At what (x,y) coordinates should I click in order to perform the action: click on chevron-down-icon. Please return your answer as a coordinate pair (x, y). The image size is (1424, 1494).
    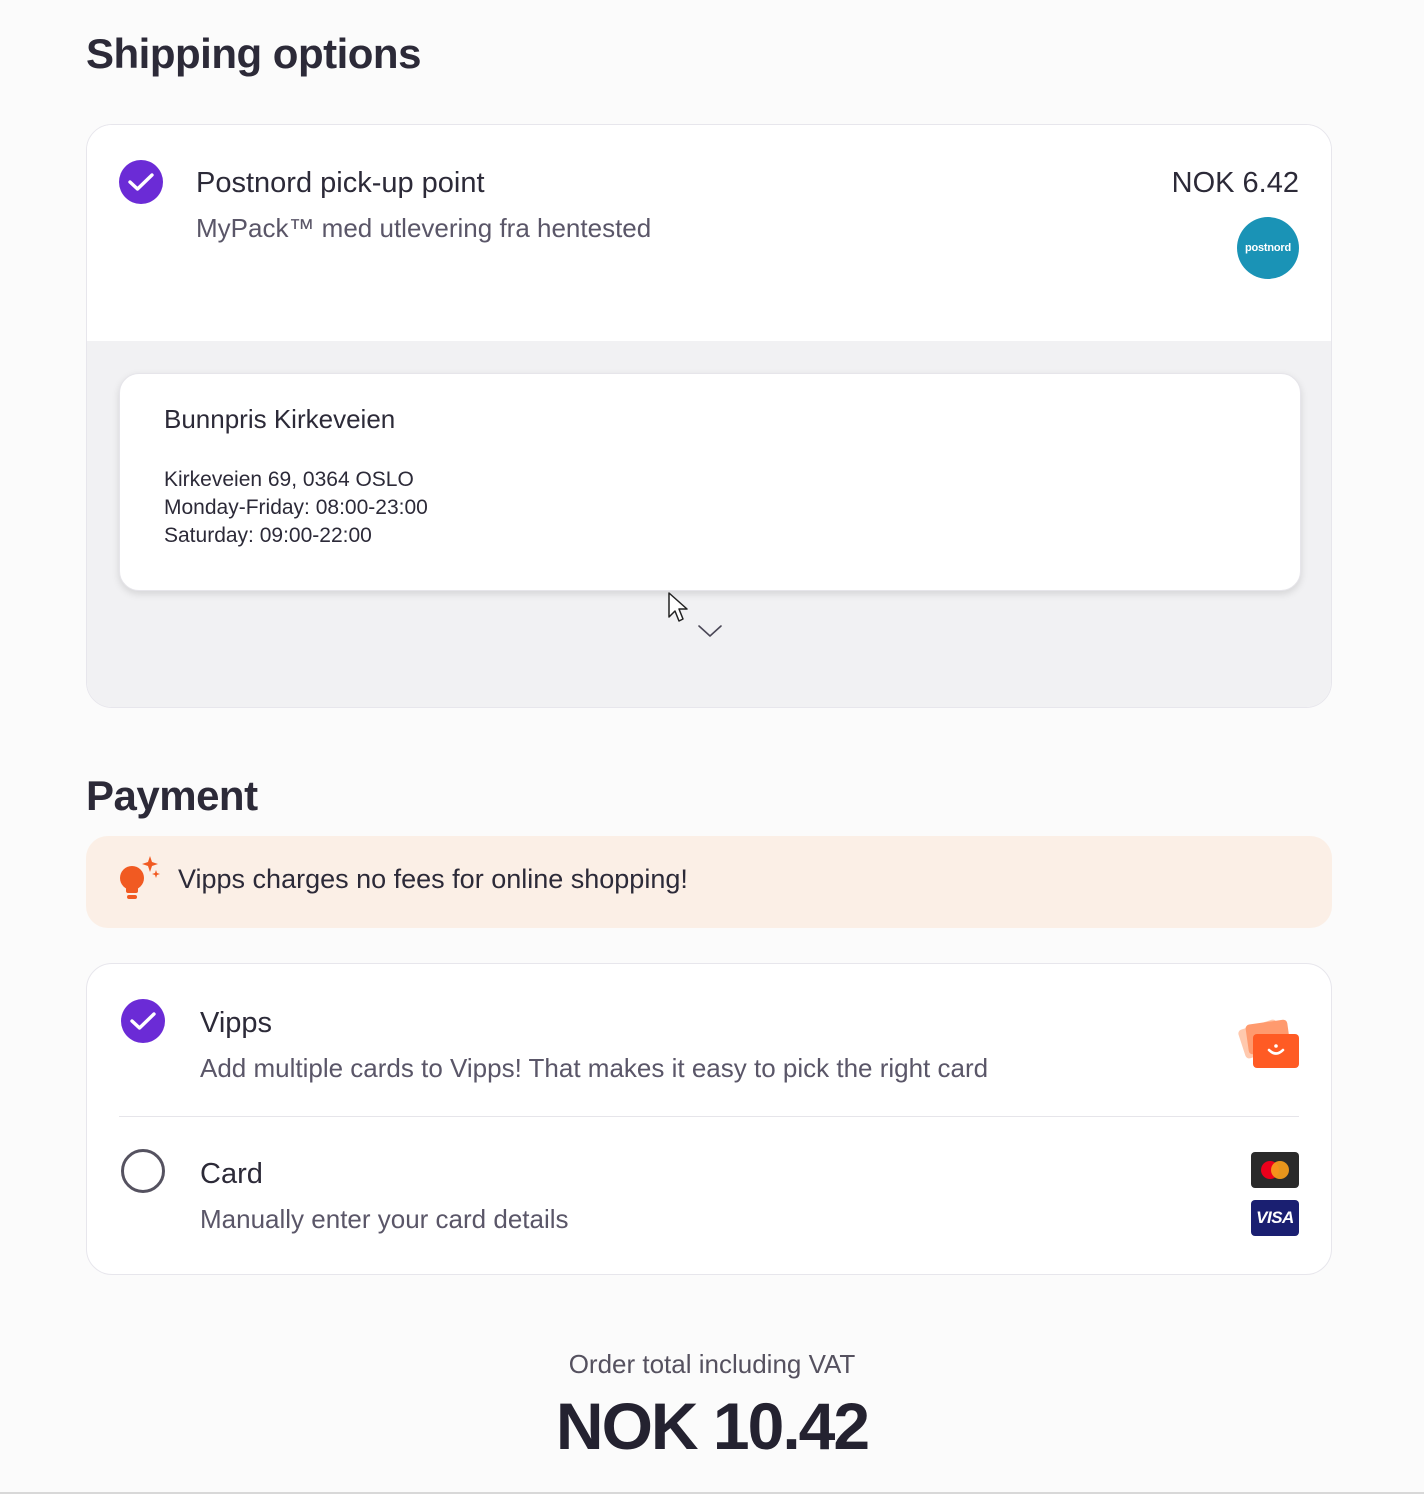
    Looking at the image, I should click on (710, 631).